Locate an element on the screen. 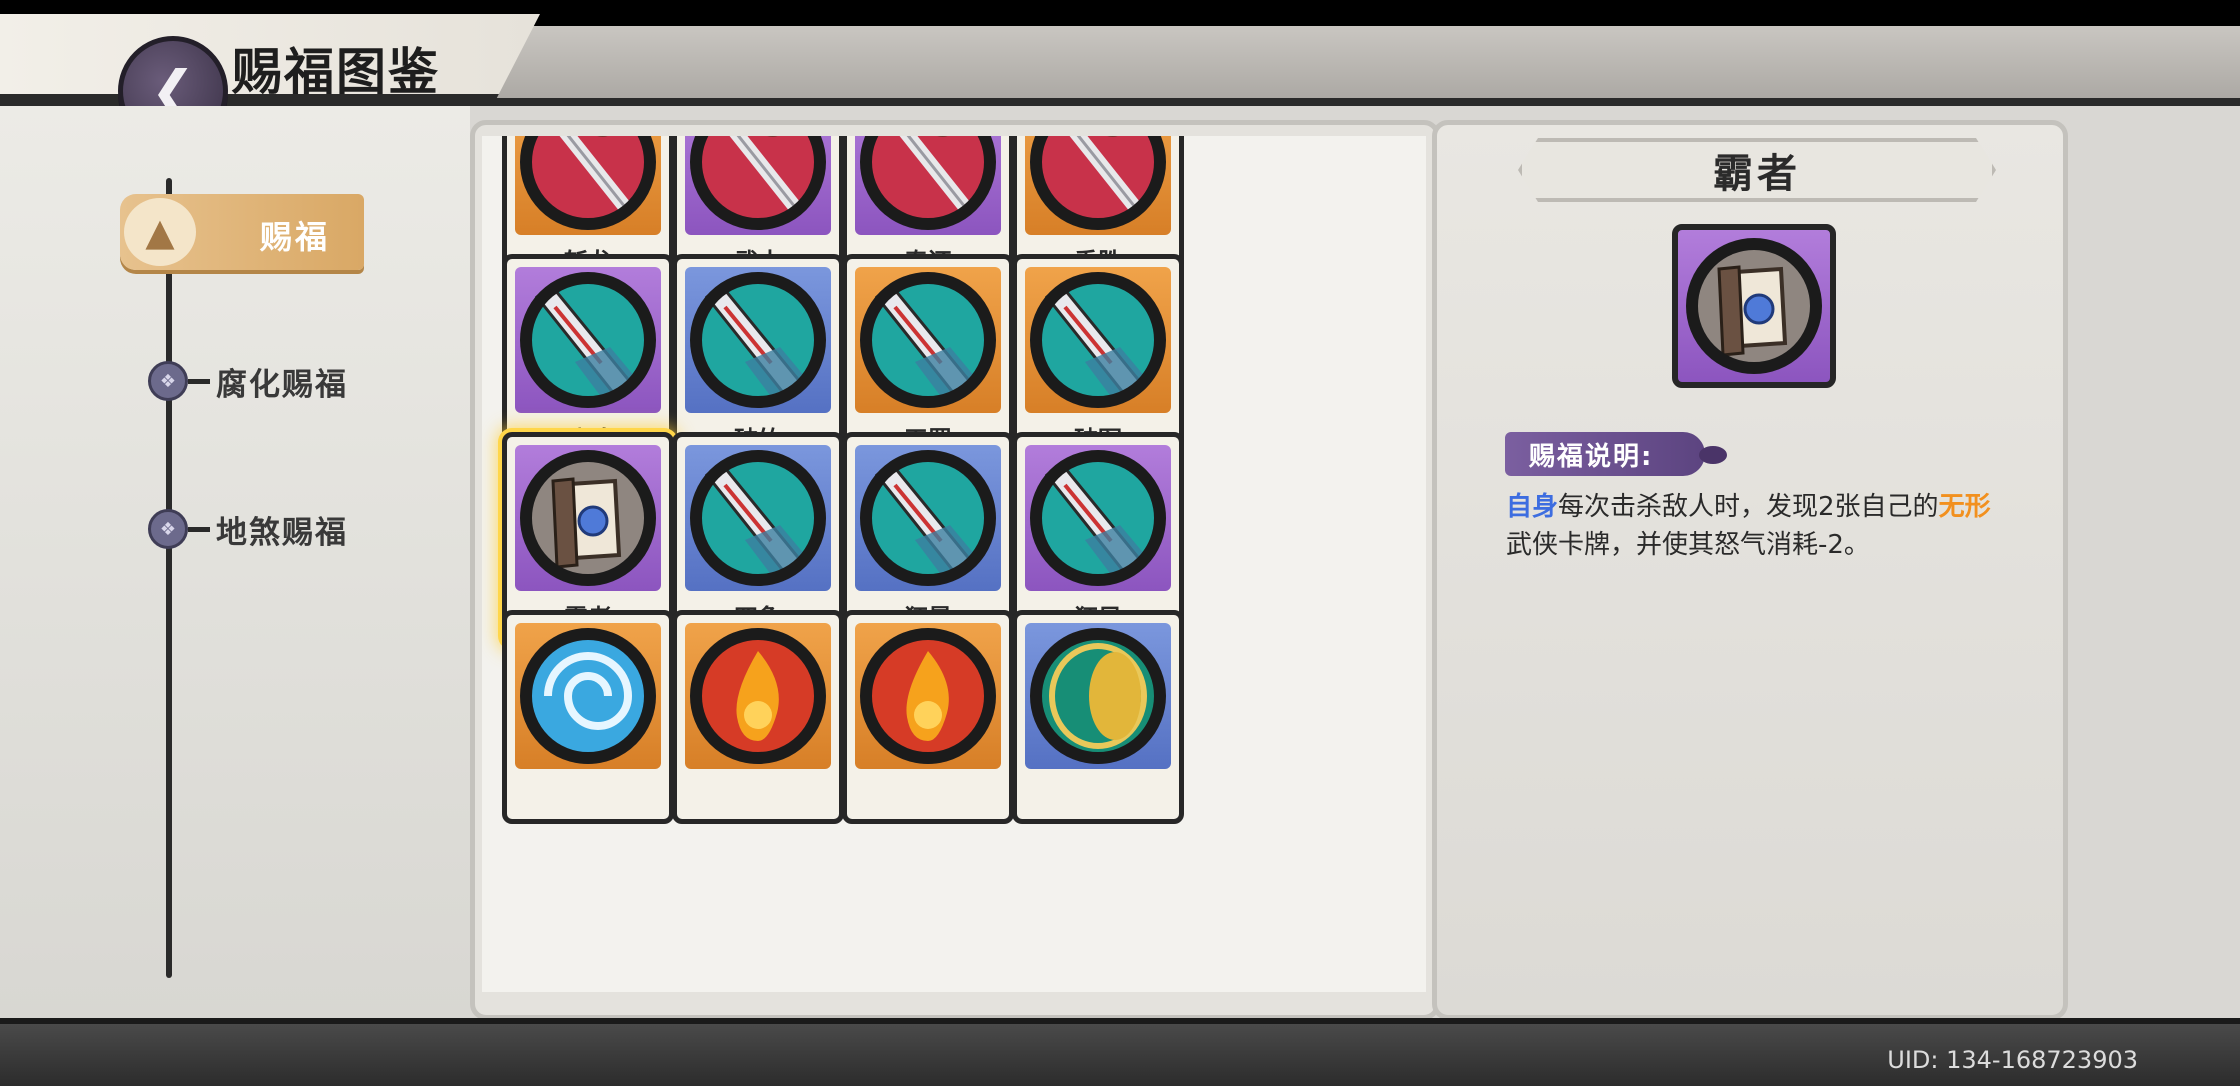 Image resolution: width=2240 pixels, height=1086 pixels. page-title: 赐福图鉴 is located at coordinates (336, 71).